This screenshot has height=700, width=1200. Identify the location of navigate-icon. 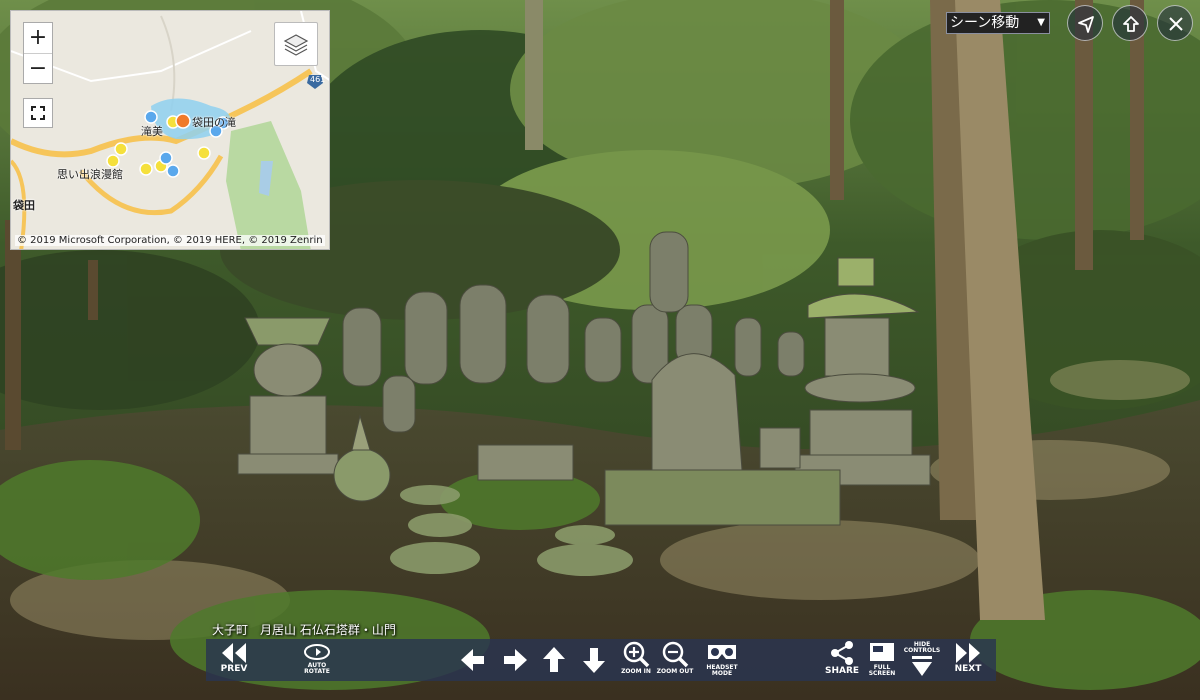
(1086, 24).